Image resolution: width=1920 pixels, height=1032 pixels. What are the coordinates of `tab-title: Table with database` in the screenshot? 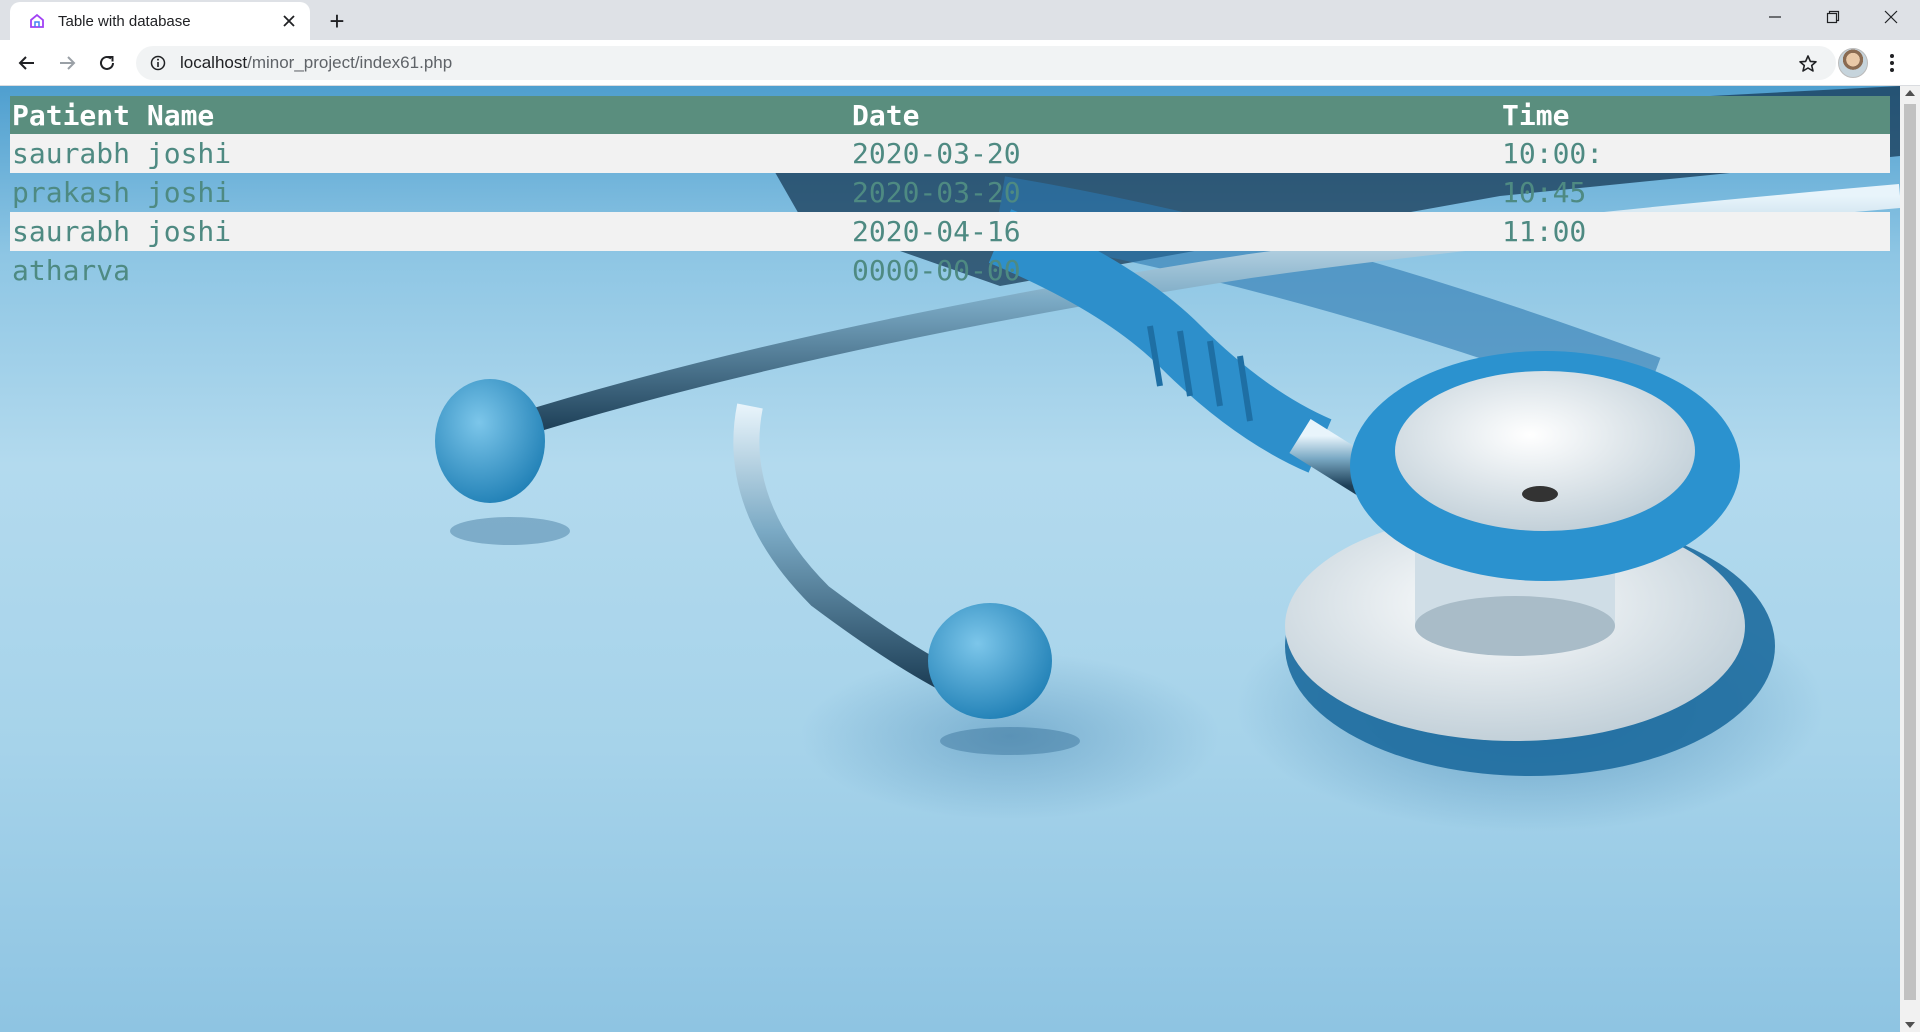 It's located at (124, 21).